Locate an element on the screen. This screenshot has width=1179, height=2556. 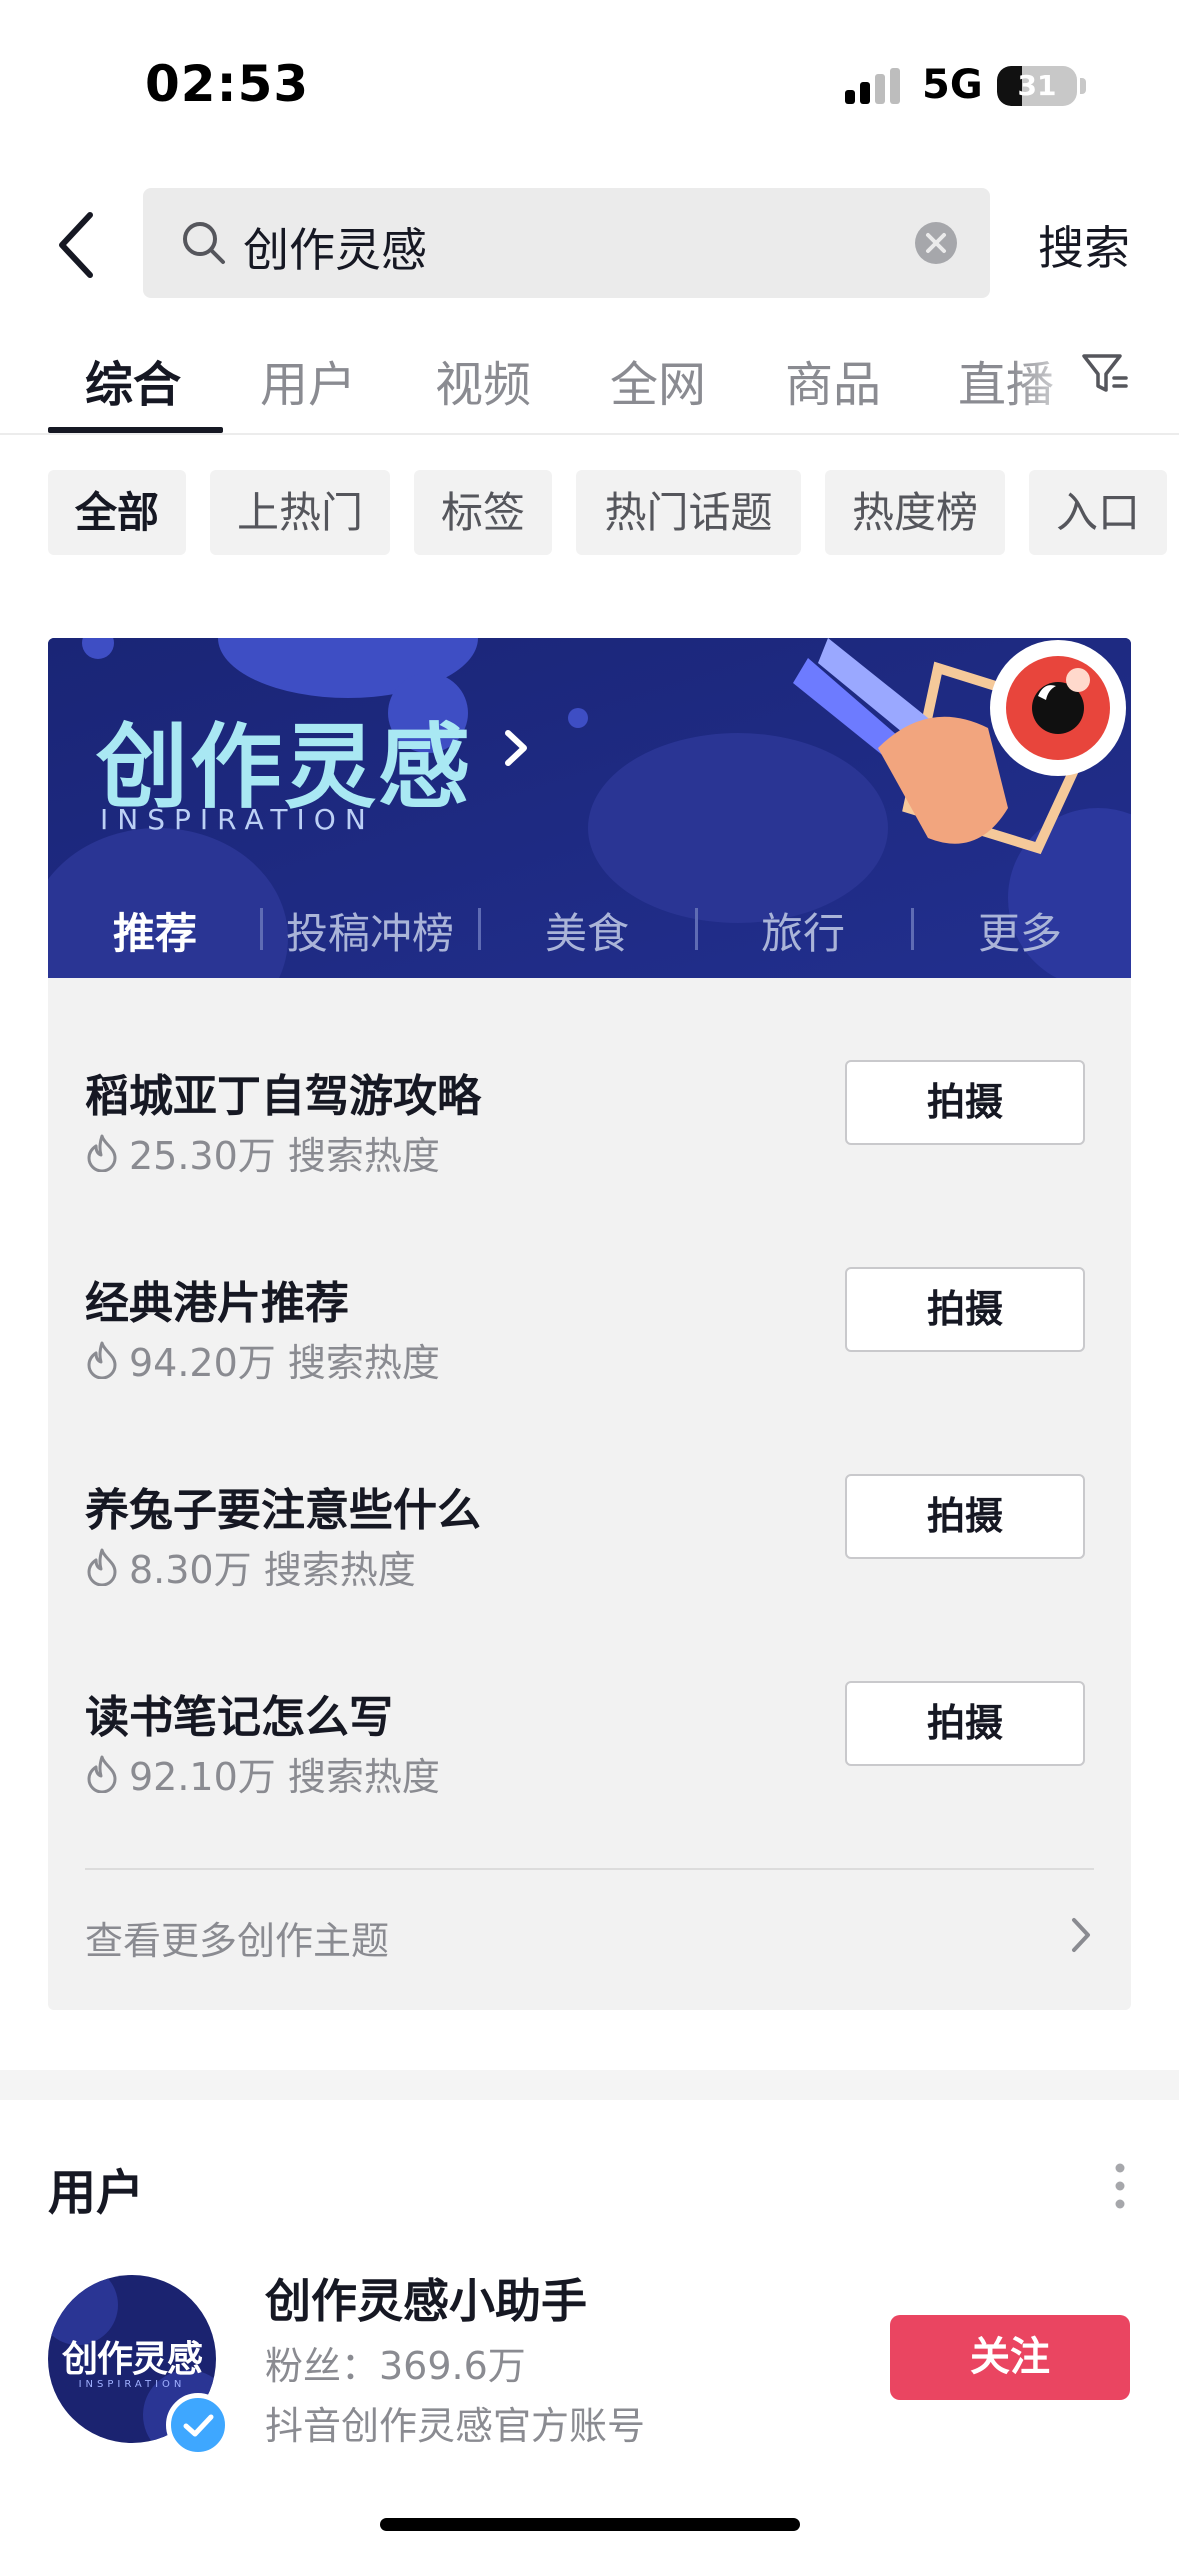
battery-percent: 31 is located at coordinates (1037, 85).